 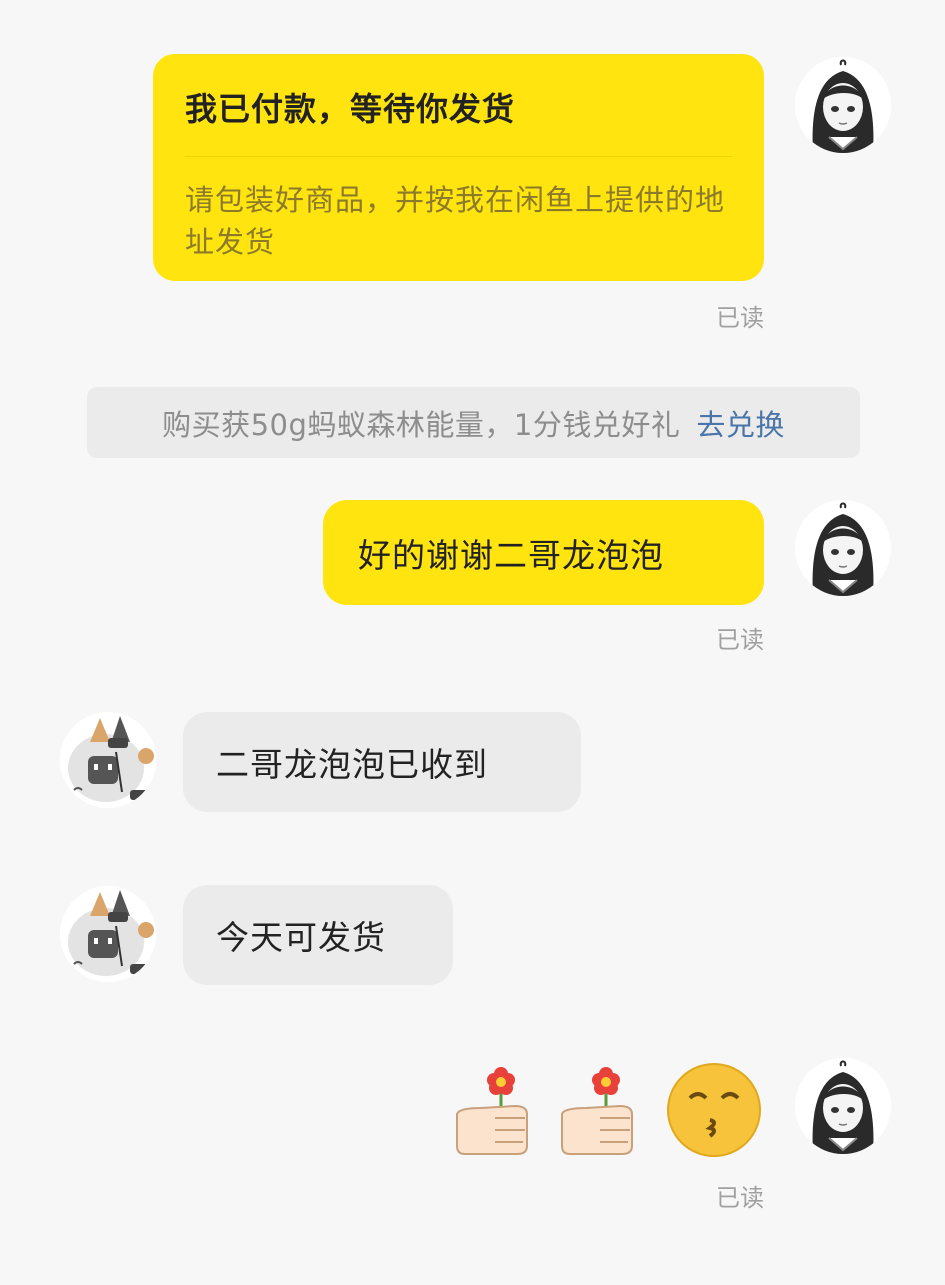 What do you see at coordinates (350, 109) in the screenshot?
I see `order-card-title: 我已付款，等待你发货` at bounding box center [350, 109].